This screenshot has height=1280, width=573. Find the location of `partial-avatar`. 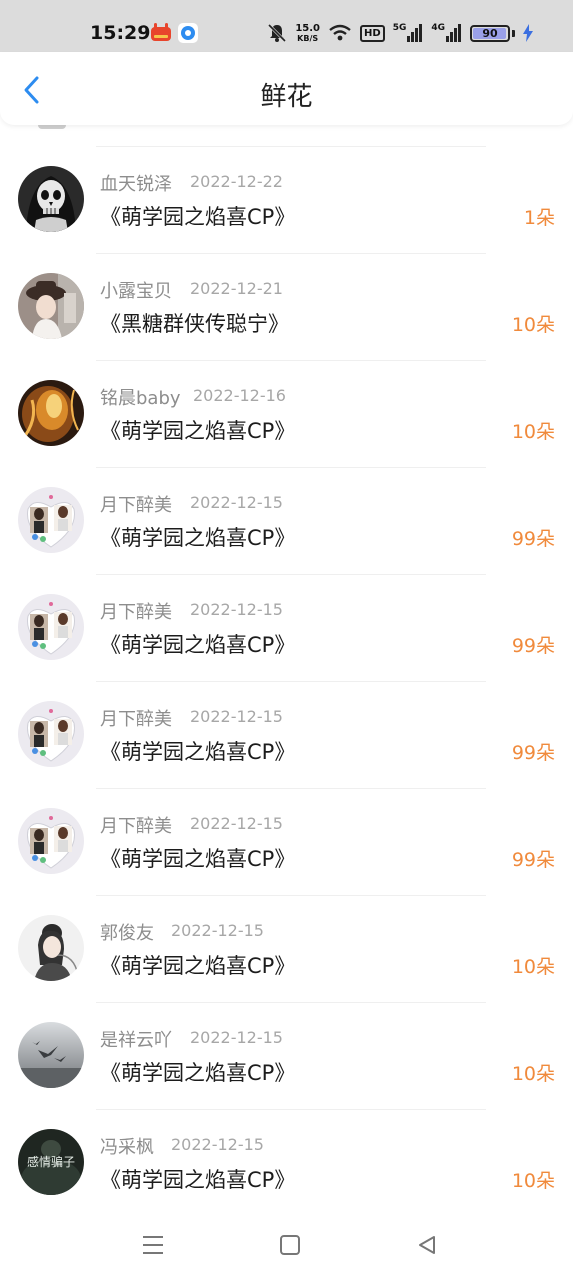

partial-avatar is located at coordinates (52, 127).